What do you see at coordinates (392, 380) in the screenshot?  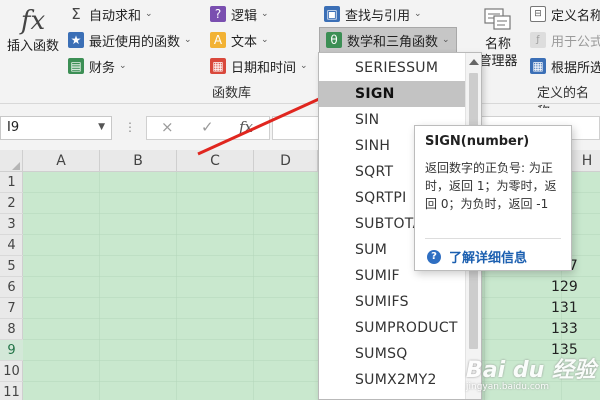 I see `menu-item-sumx2my2: SUMX2MY2` at bounding box center [392, 380].